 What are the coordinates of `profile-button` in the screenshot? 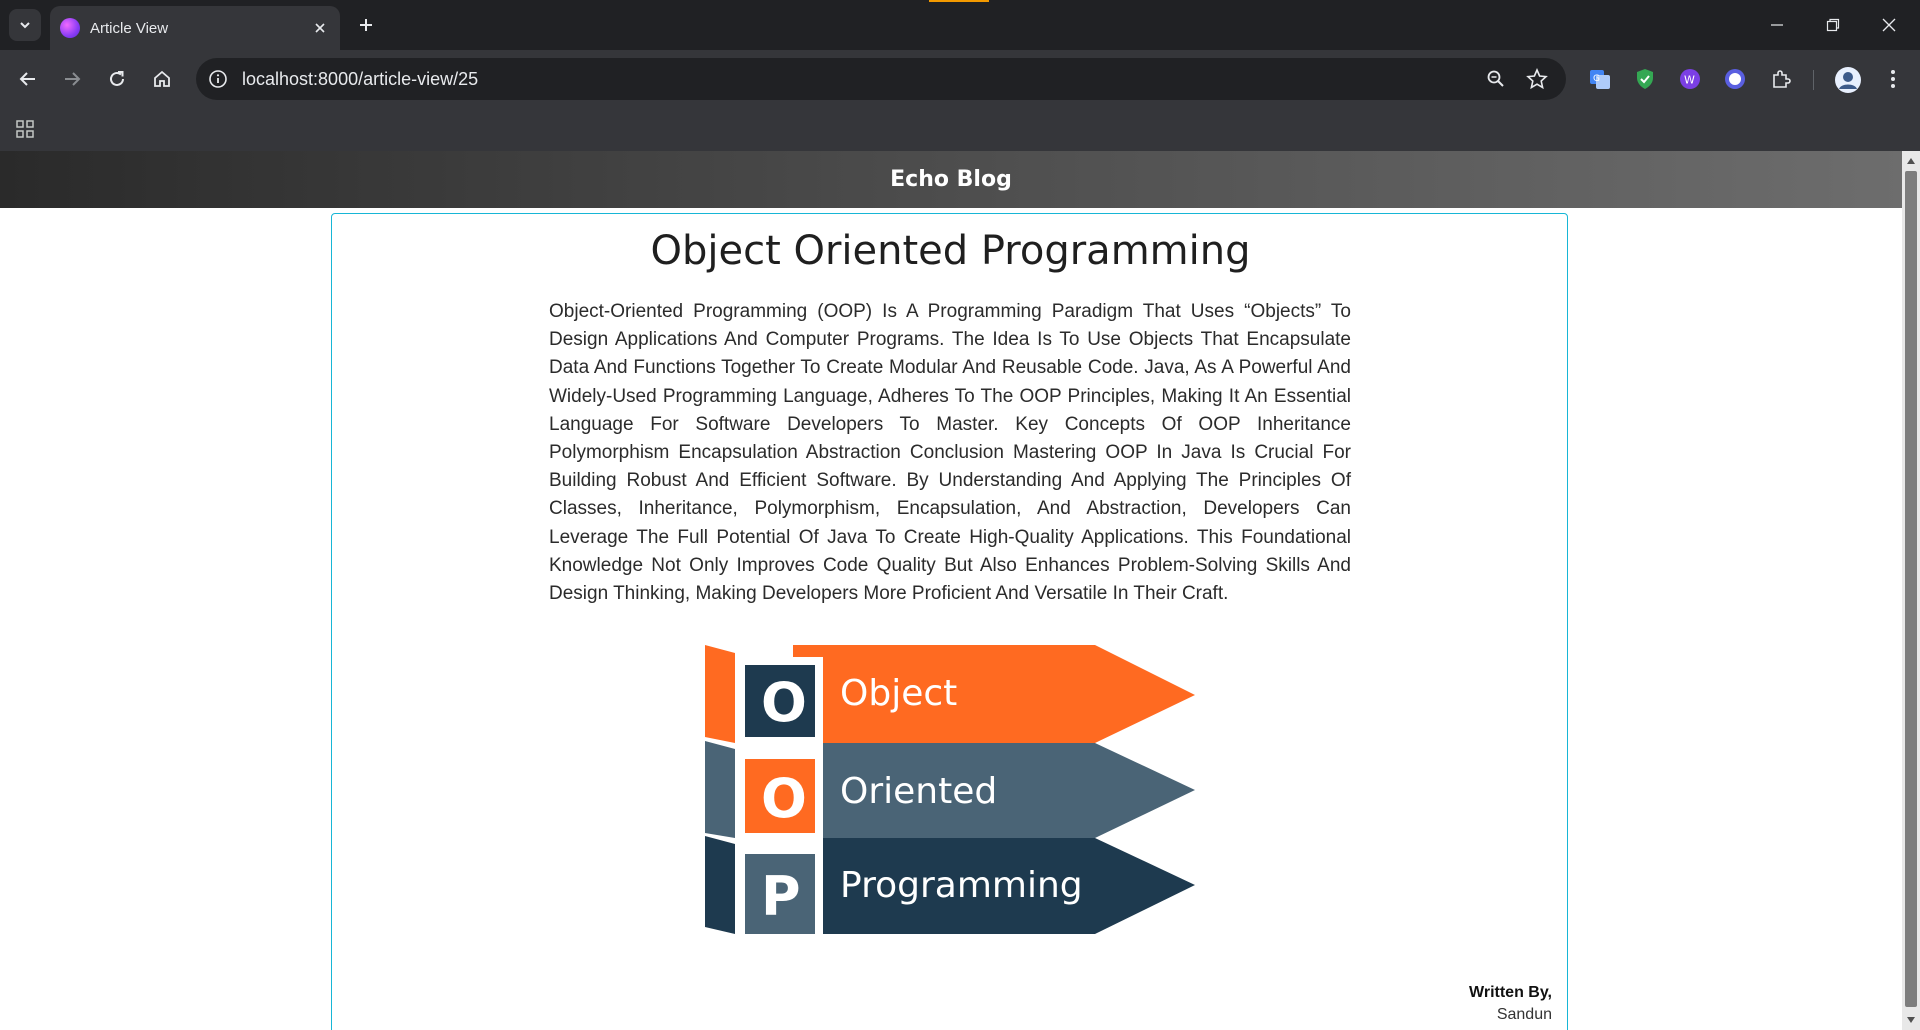 It's located at (1848, 80).